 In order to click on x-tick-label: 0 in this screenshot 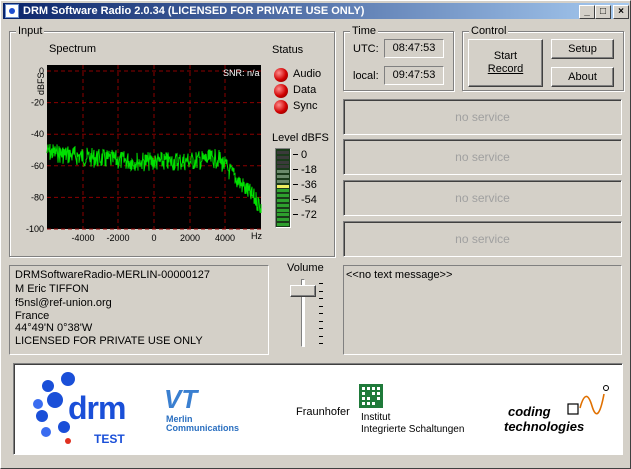, I will do `click(153, 238)`.